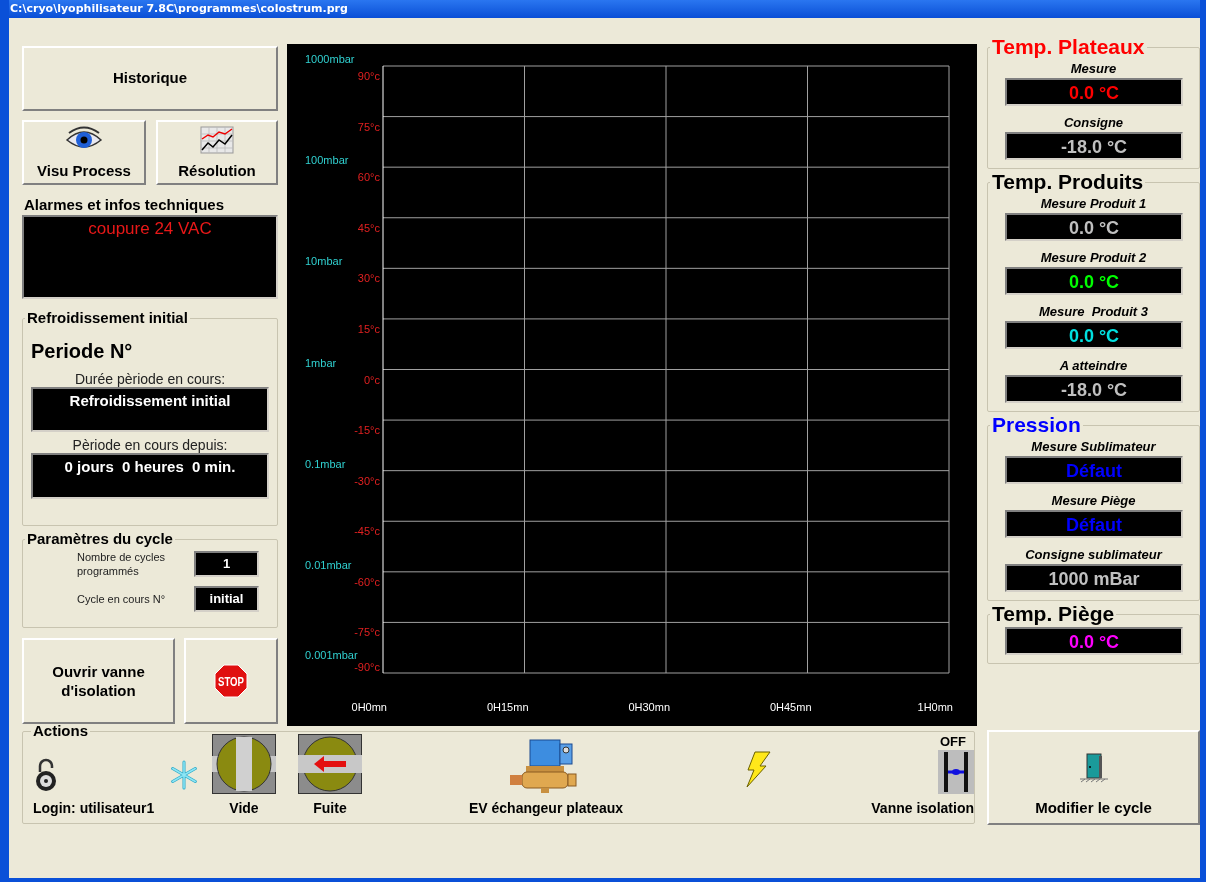 The width and height of the screenshot is (1206, 882). What do you see at coordinates (367, 632) in the screenshot?
I see `temperature-axis-label: -75°c` at bounding box center [367, 632].